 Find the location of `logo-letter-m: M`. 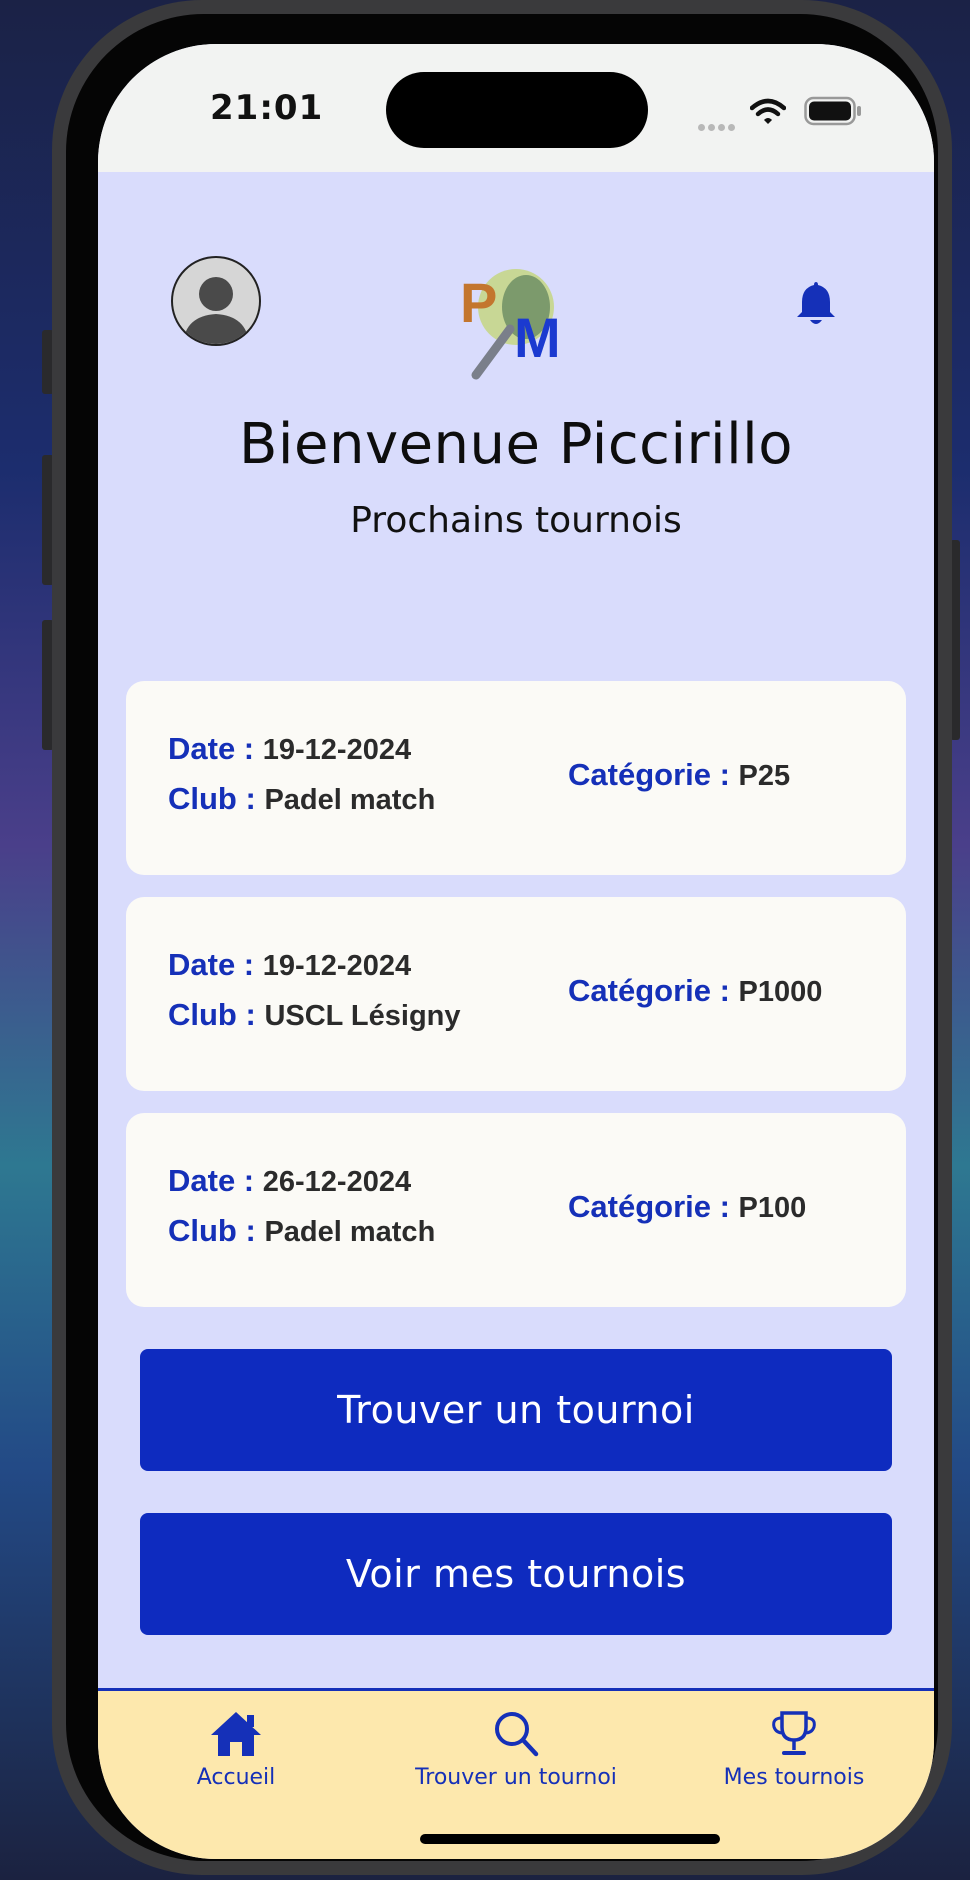

logo-letter-m: M is located at coordinates (537, 337).